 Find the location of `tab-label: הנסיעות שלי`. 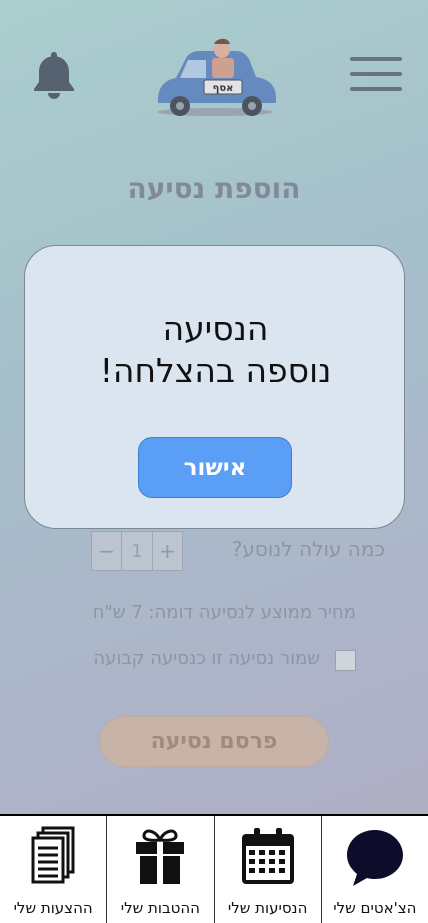

tab-label: הנסיעות שלי is located at coordinates (267, 908).